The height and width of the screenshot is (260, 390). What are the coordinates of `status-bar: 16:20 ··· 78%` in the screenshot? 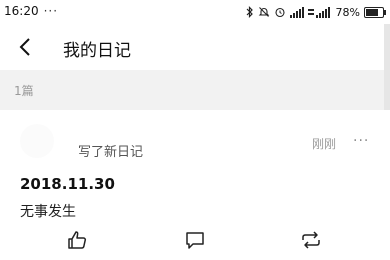 It's located at (195, 12).